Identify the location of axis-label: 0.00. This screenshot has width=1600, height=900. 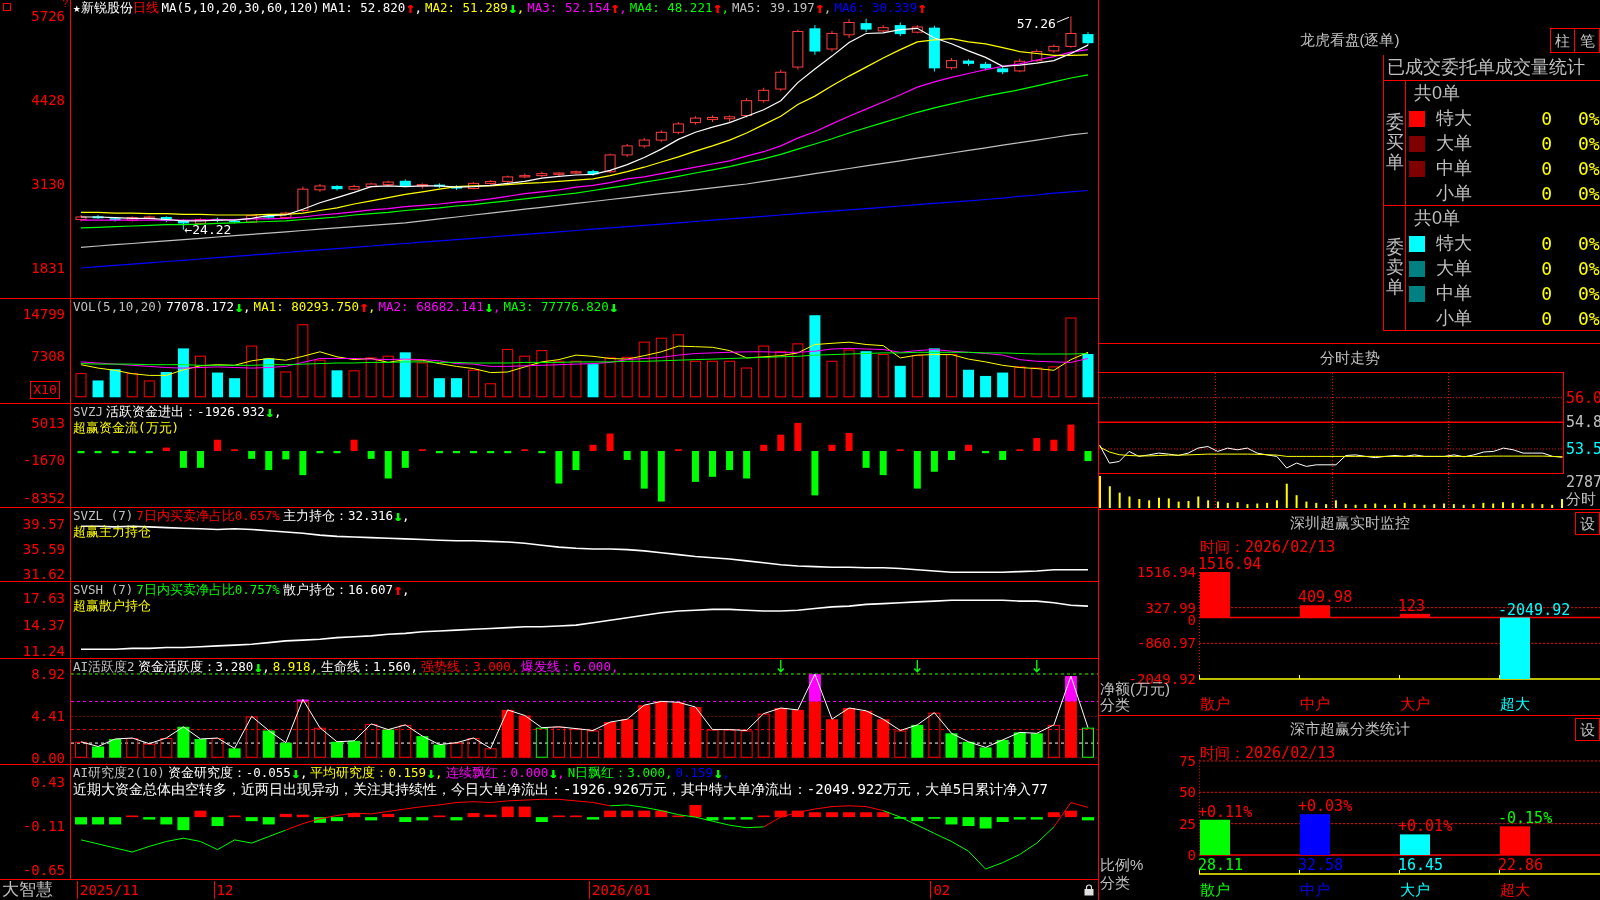
(48, 757).